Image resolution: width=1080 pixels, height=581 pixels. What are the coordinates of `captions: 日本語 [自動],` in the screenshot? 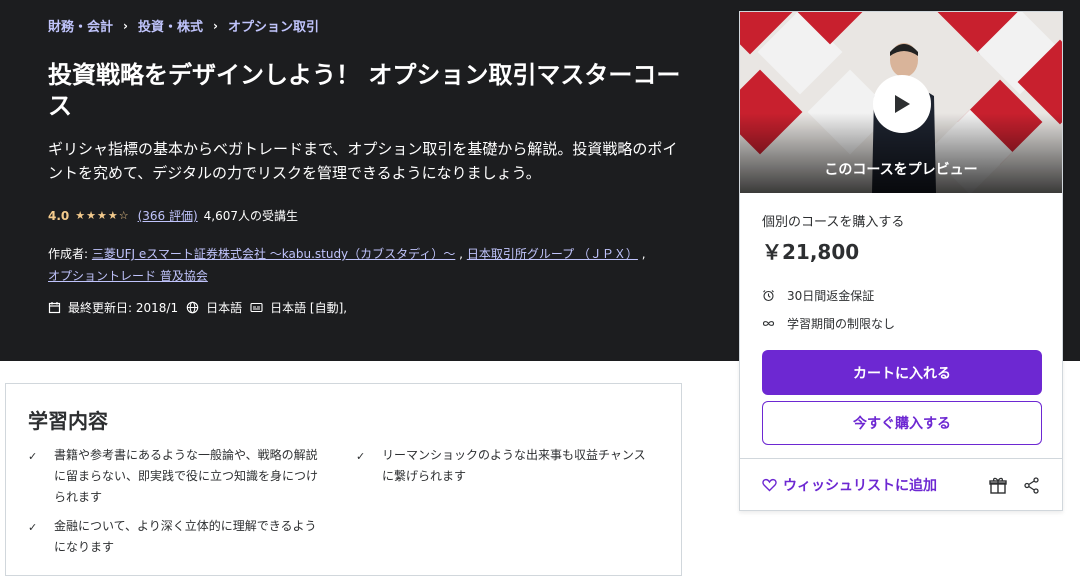 It's located at (298, 307).